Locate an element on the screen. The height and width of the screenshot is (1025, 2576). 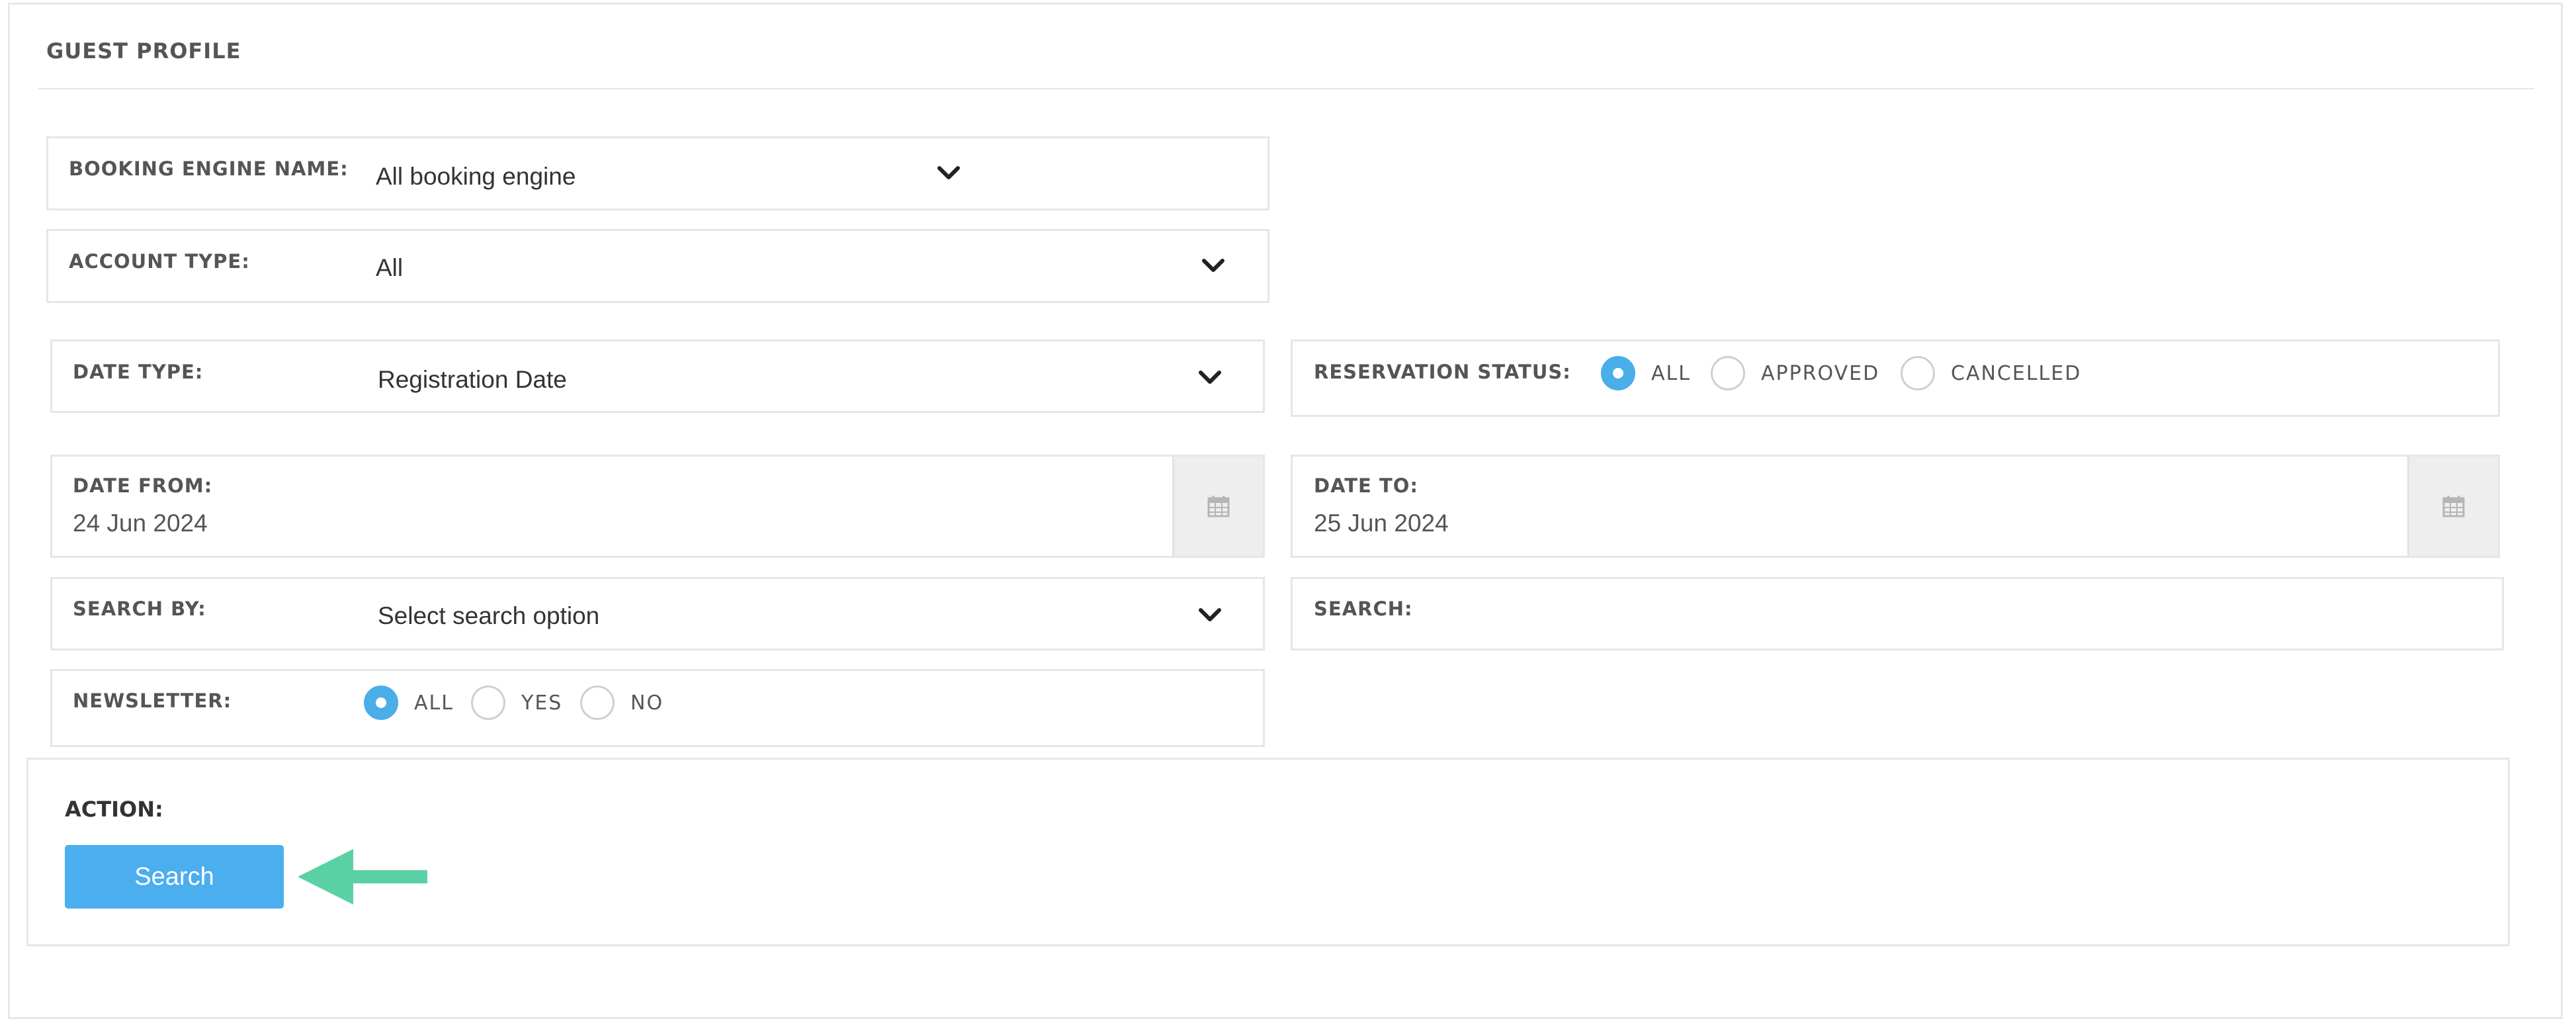
date-type-value: Registration Date is located at coordinates (472, 379).